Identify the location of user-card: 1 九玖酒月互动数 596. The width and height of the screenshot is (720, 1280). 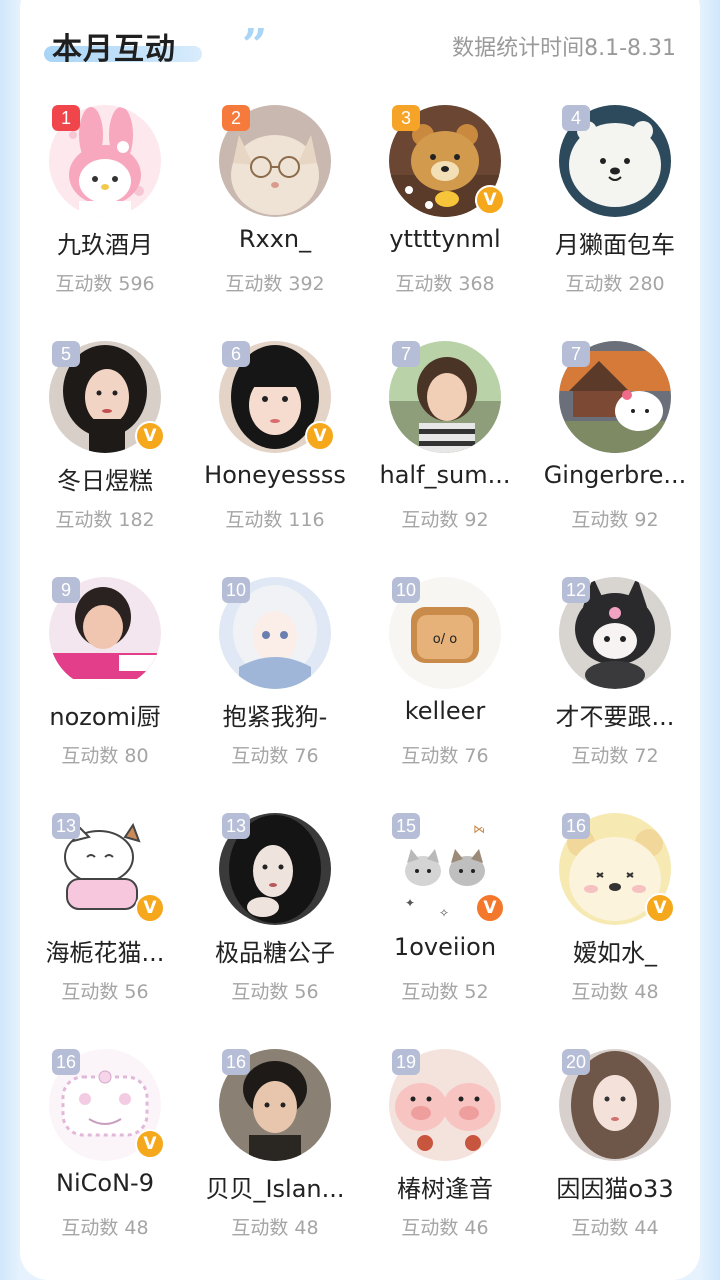
(105, 213).